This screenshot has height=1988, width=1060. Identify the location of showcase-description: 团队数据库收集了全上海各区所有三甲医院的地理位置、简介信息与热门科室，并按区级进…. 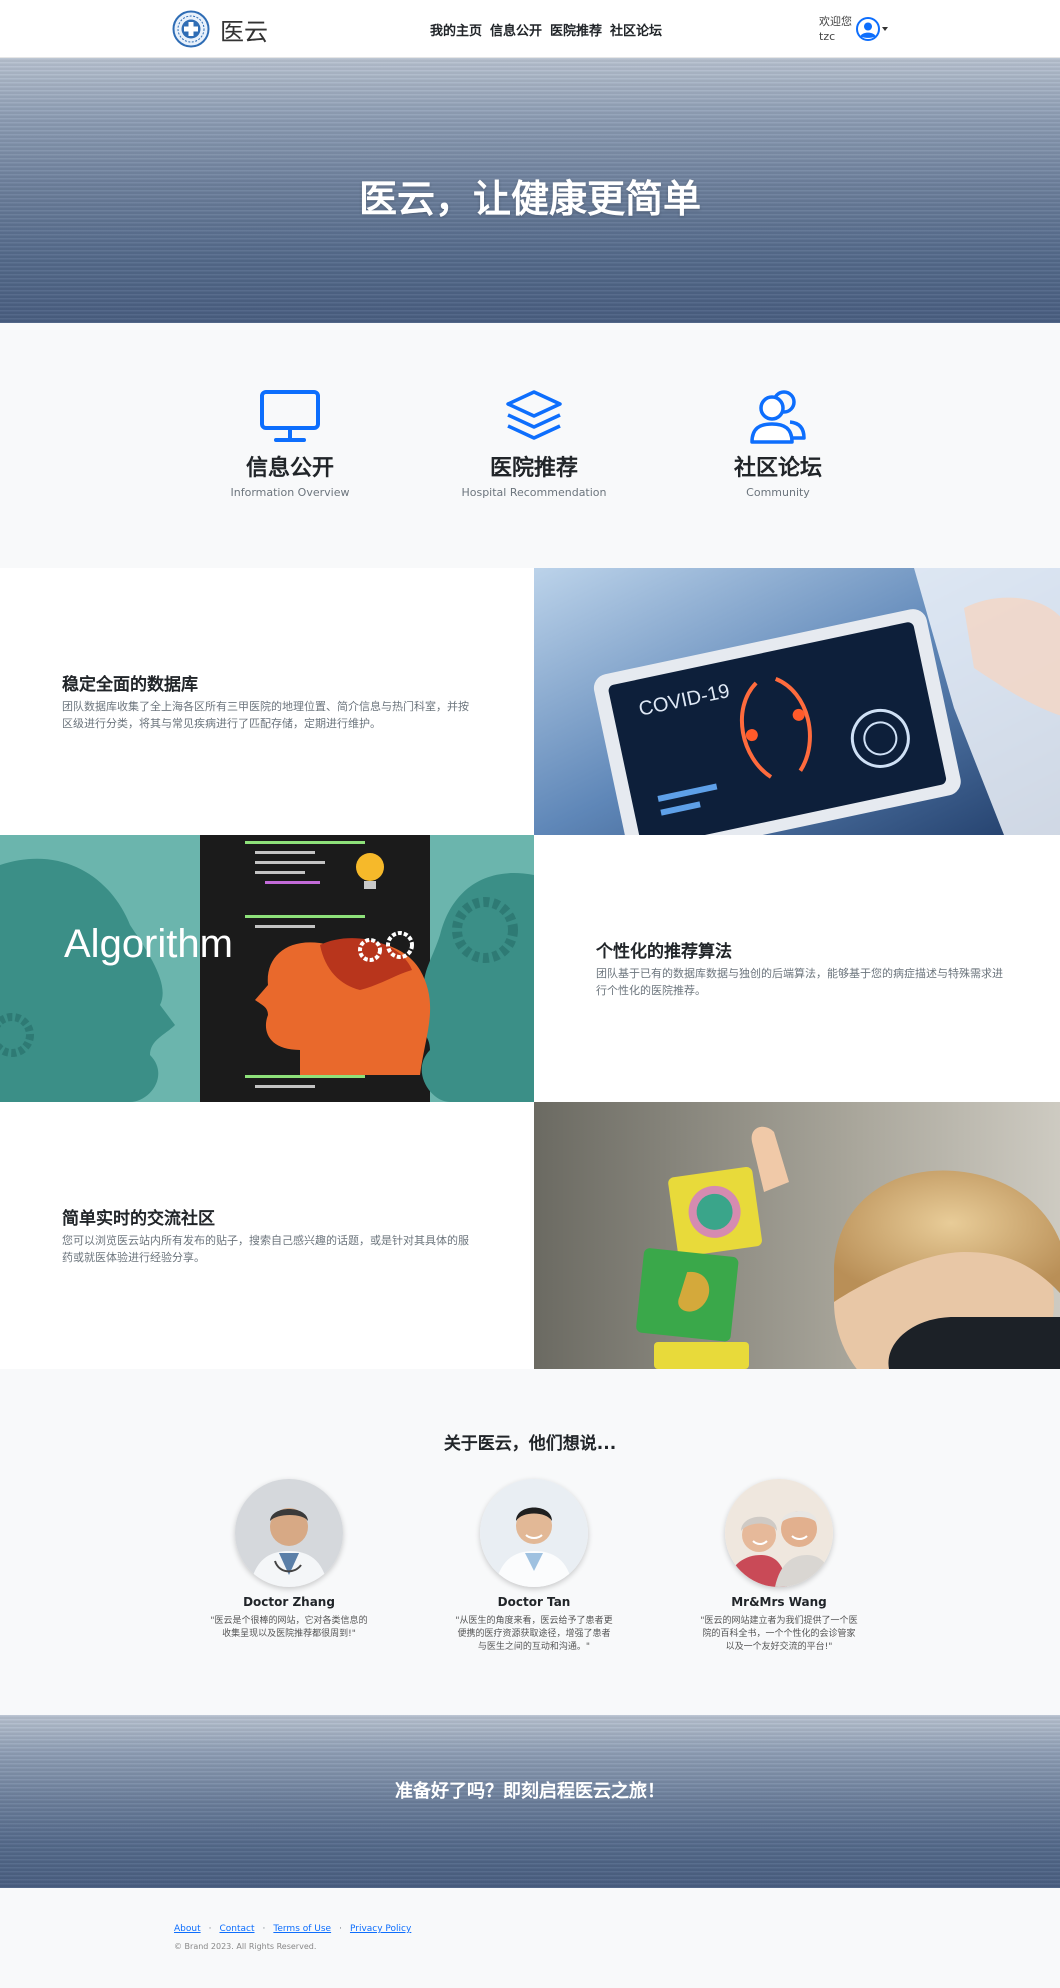
(265, 715).